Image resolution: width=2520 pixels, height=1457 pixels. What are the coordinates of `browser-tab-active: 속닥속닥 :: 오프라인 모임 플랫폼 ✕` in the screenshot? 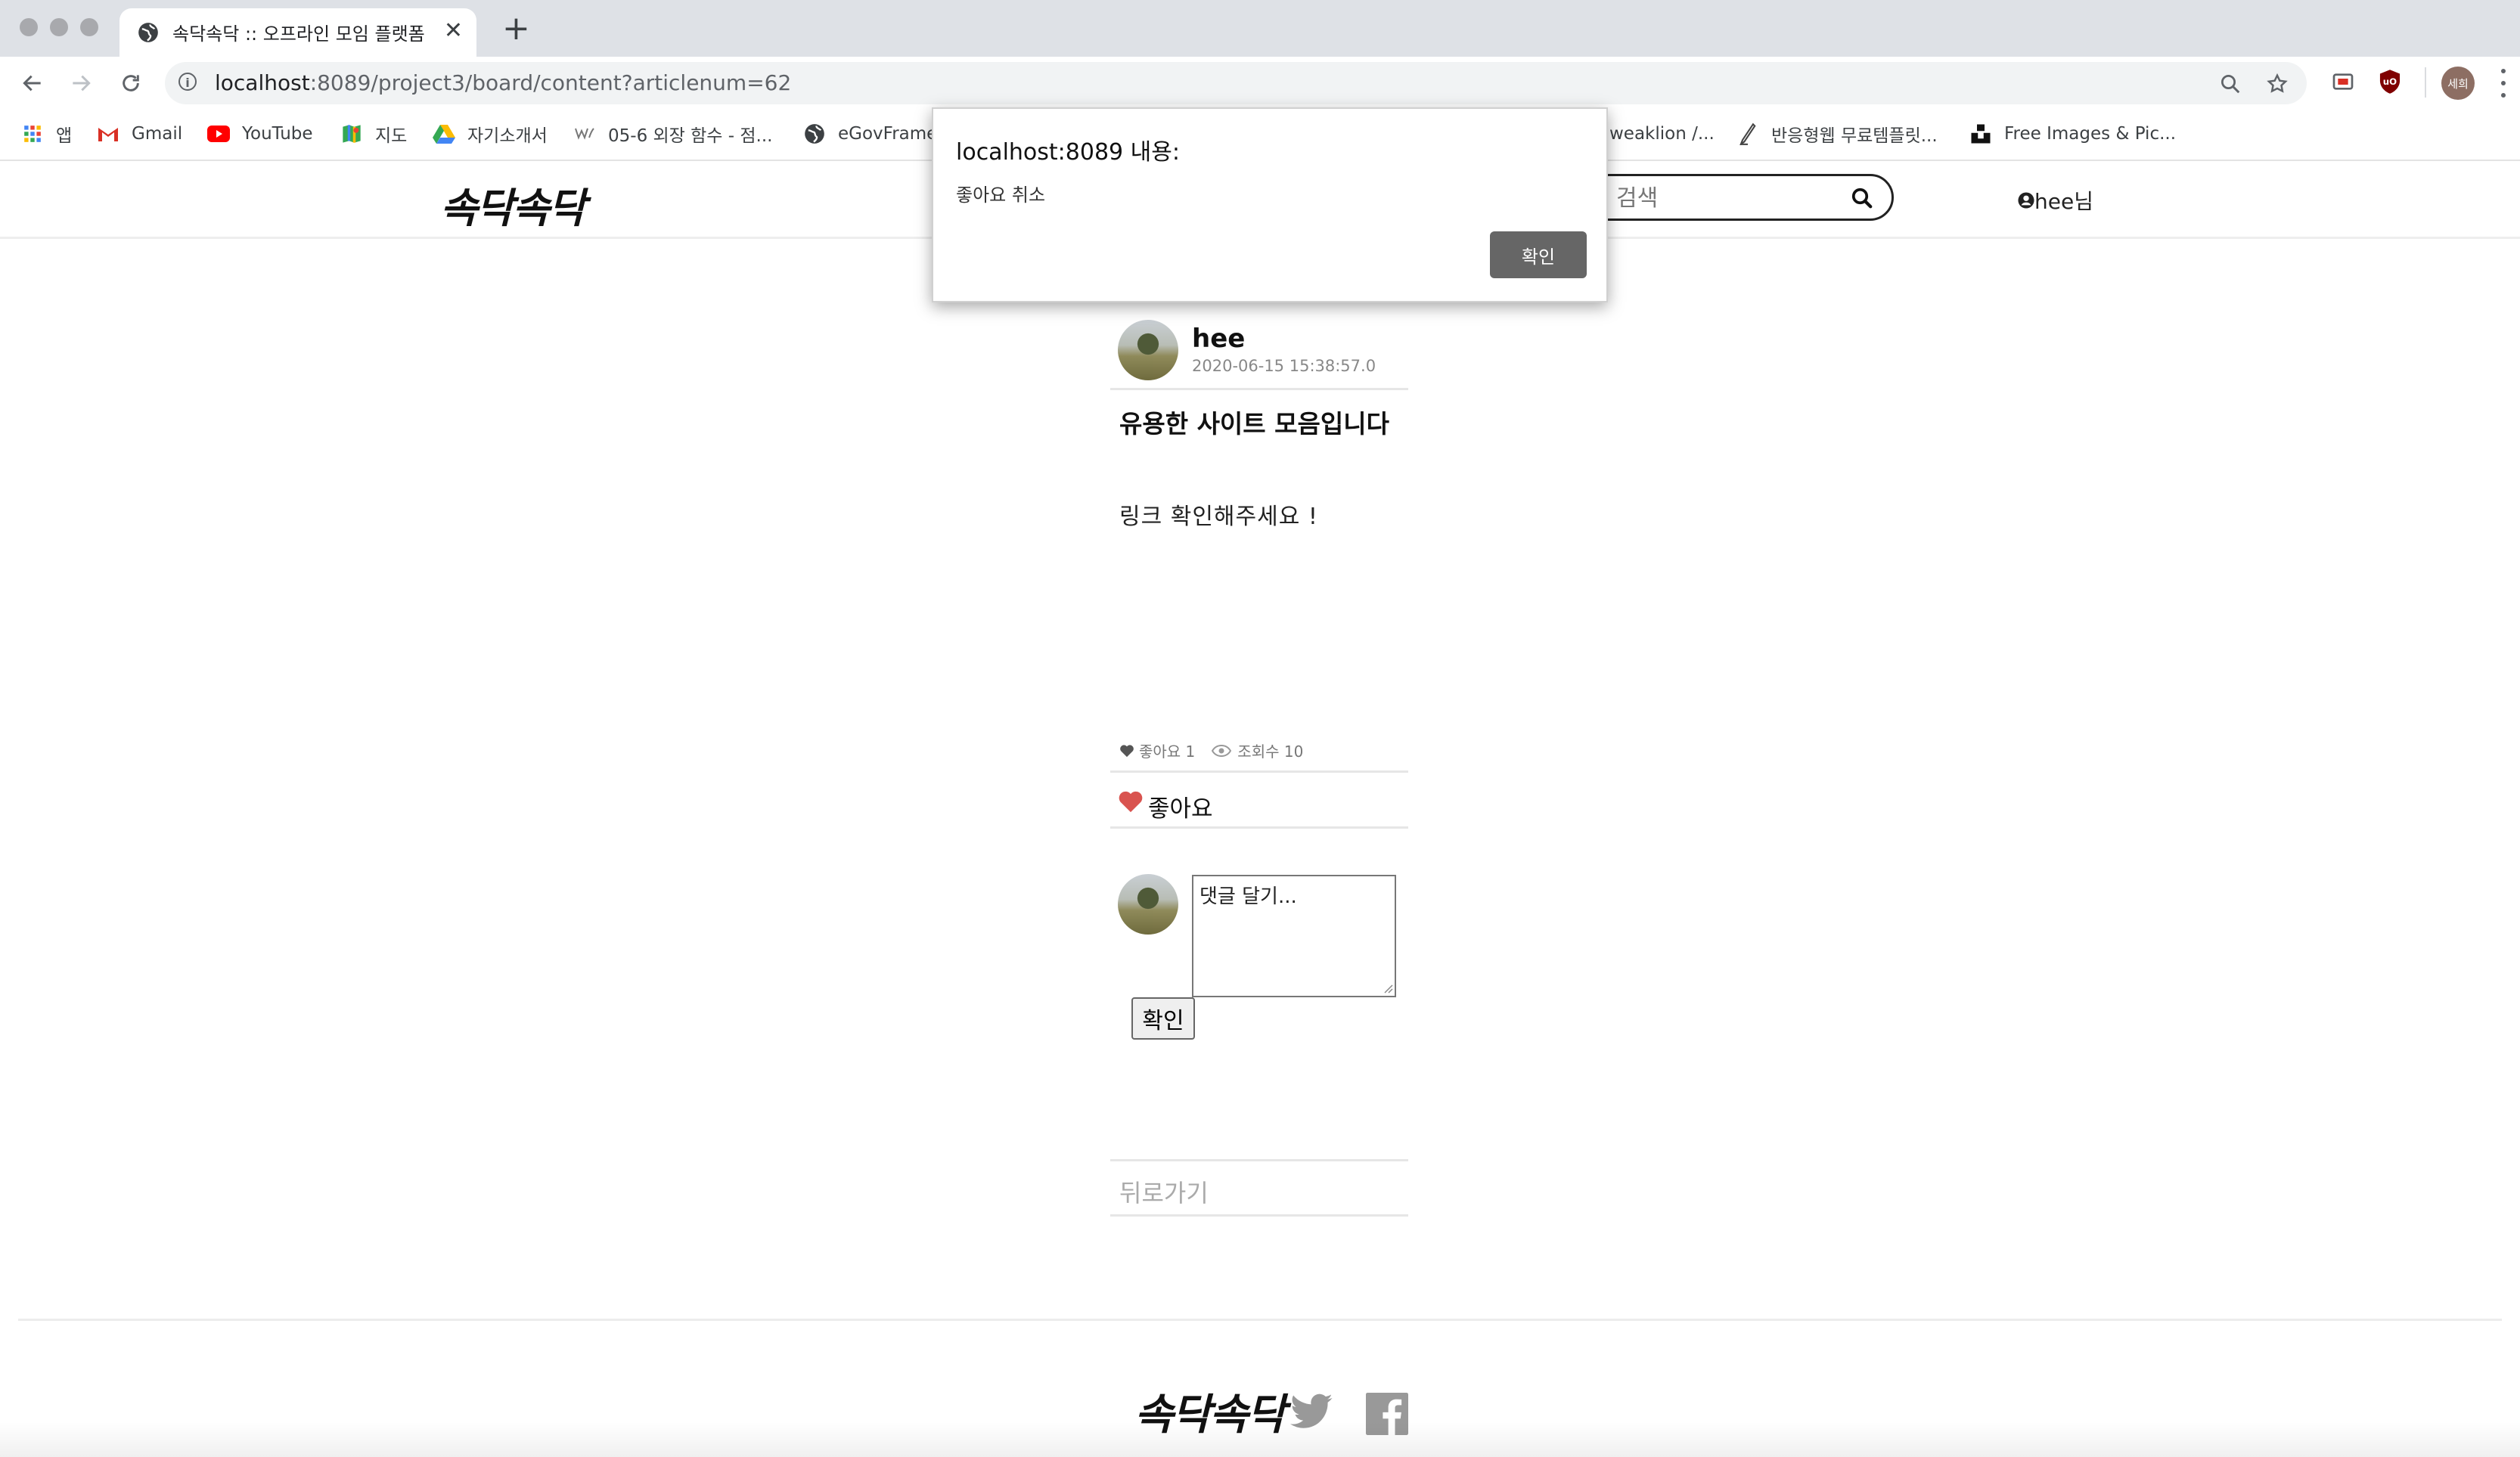 It's located at (297, 32).